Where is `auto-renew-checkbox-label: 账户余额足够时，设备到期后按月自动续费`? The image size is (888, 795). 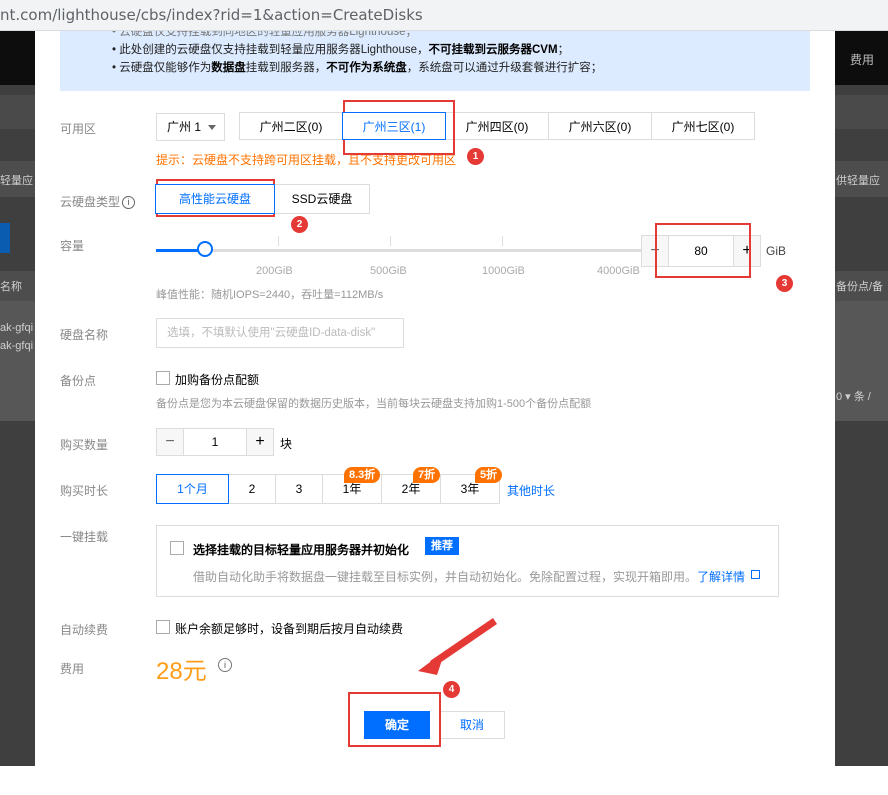
auto-renew-checkbox-label: 账户余额足够时，设备到期后按月自动续费 is located at coordinates (289, 629).